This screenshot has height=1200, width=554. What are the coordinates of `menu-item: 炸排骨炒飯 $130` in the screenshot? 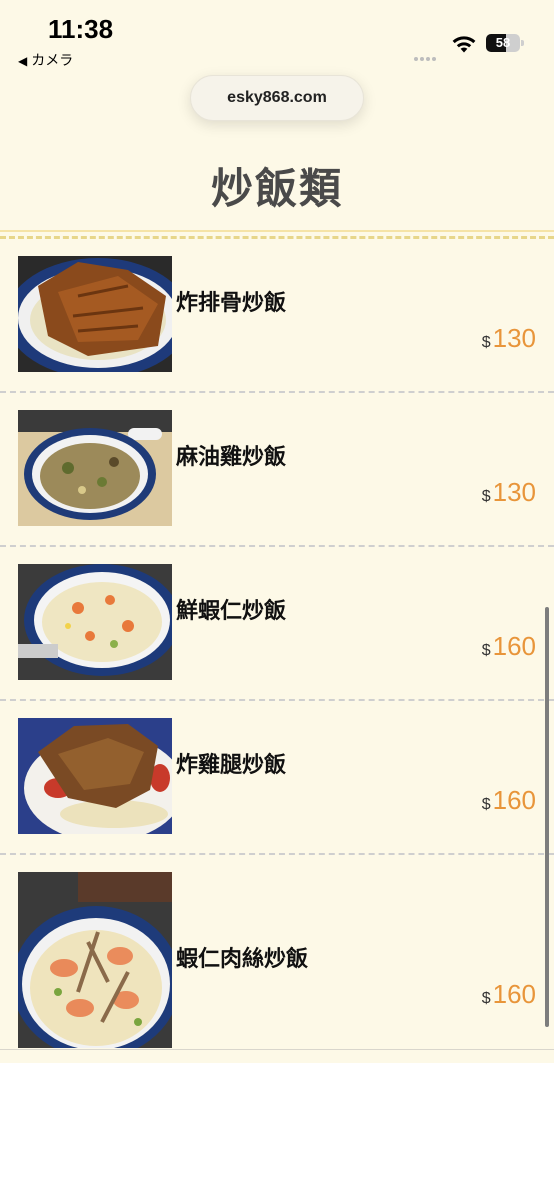 It's located at (277, 317).